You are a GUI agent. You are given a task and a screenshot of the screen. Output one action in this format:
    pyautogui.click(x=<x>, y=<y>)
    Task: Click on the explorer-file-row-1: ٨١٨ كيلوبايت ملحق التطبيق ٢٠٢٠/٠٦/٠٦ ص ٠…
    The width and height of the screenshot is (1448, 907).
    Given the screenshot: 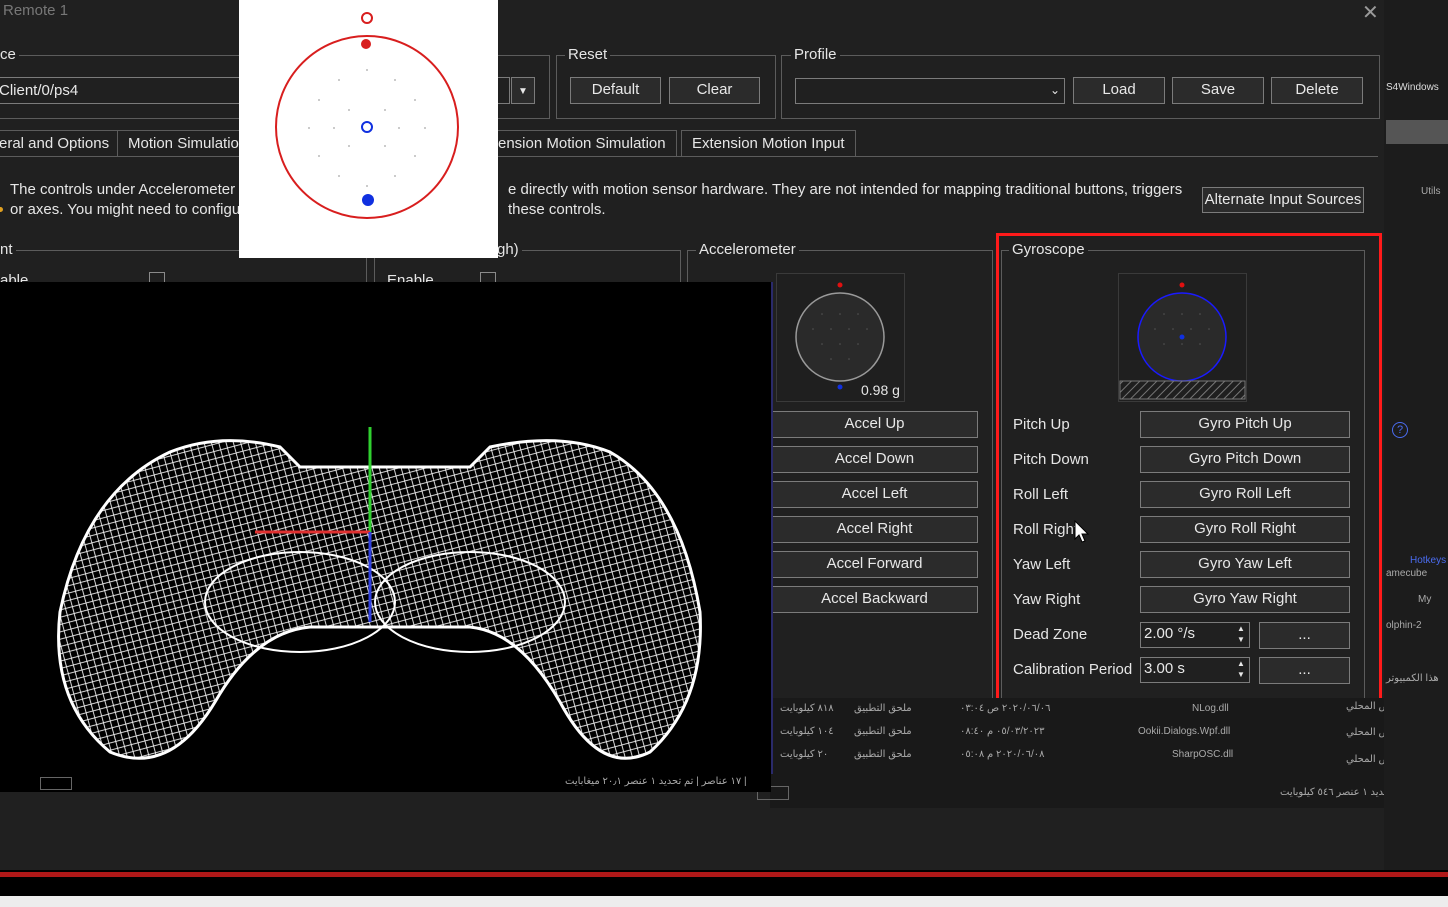 What is the action you would take?
    pyautogui.click(x=1015, y=710)
    